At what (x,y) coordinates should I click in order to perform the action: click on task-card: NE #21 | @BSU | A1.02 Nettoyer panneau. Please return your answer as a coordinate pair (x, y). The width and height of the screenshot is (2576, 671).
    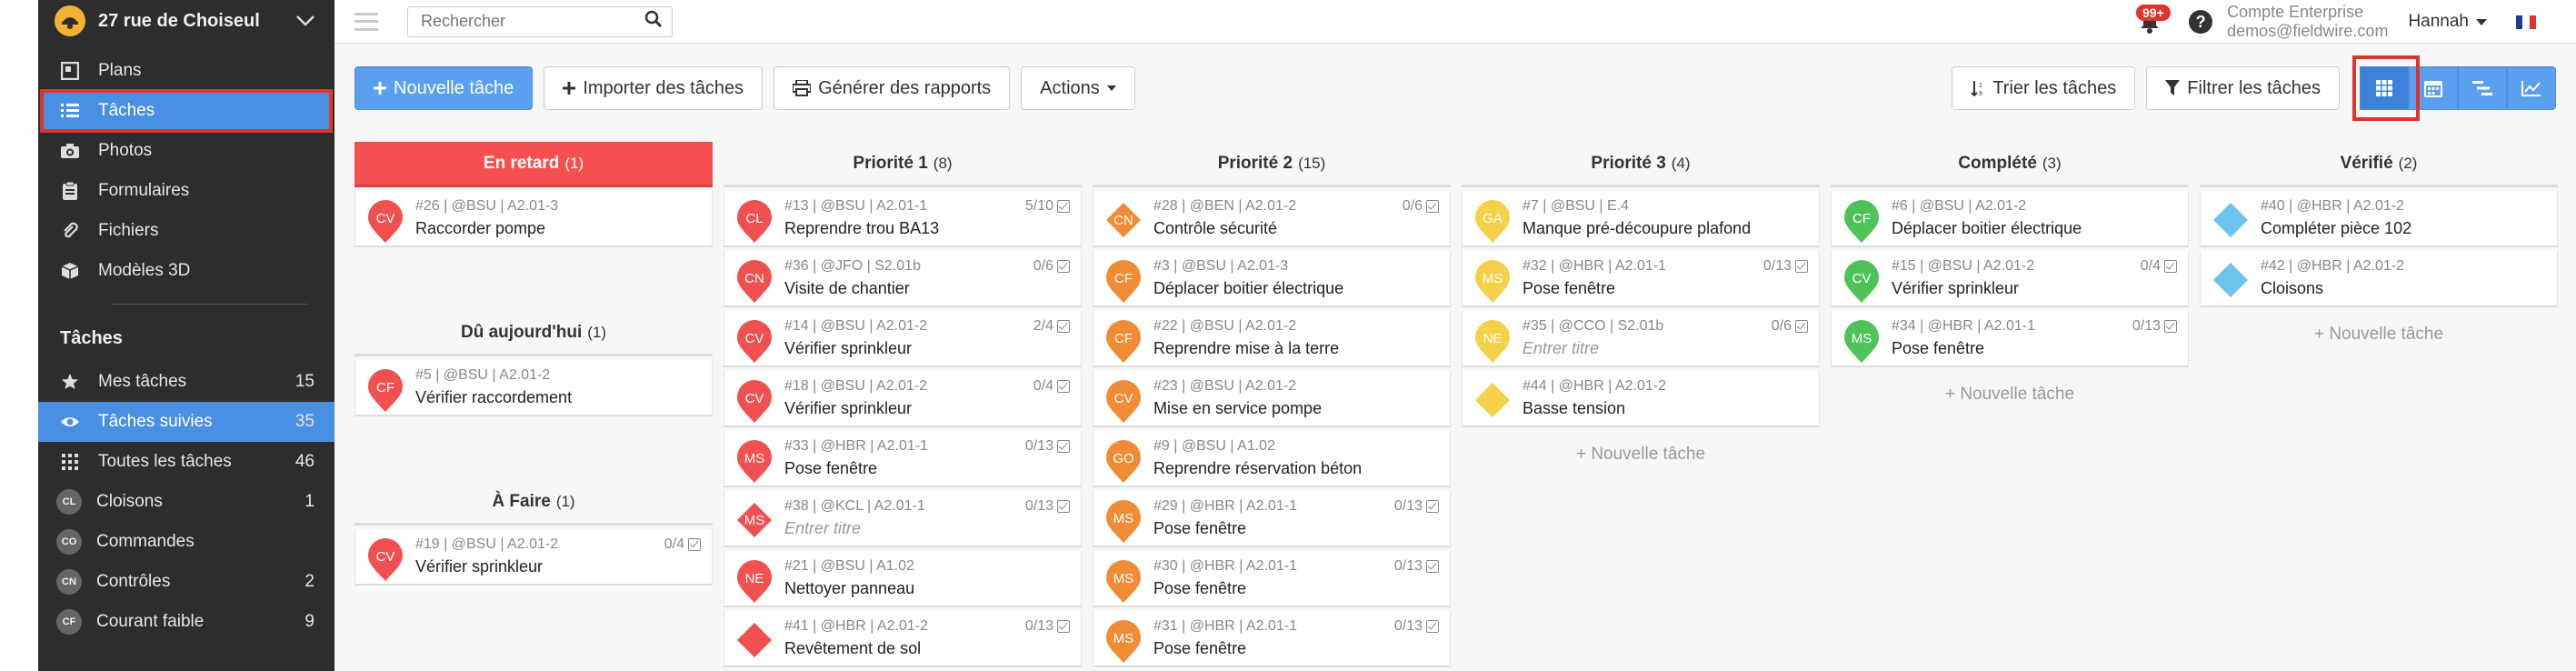
    Looking at the image, I should click on (903, 579).